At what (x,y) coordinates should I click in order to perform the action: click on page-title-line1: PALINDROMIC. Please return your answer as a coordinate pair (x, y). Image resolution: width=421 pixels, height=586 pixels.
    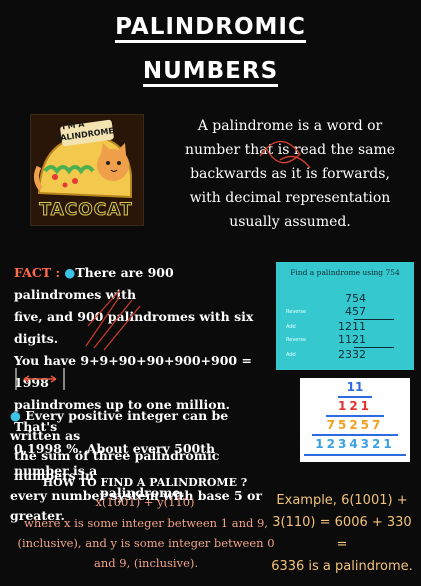
    Looking at the image, I should click on (210, 28).